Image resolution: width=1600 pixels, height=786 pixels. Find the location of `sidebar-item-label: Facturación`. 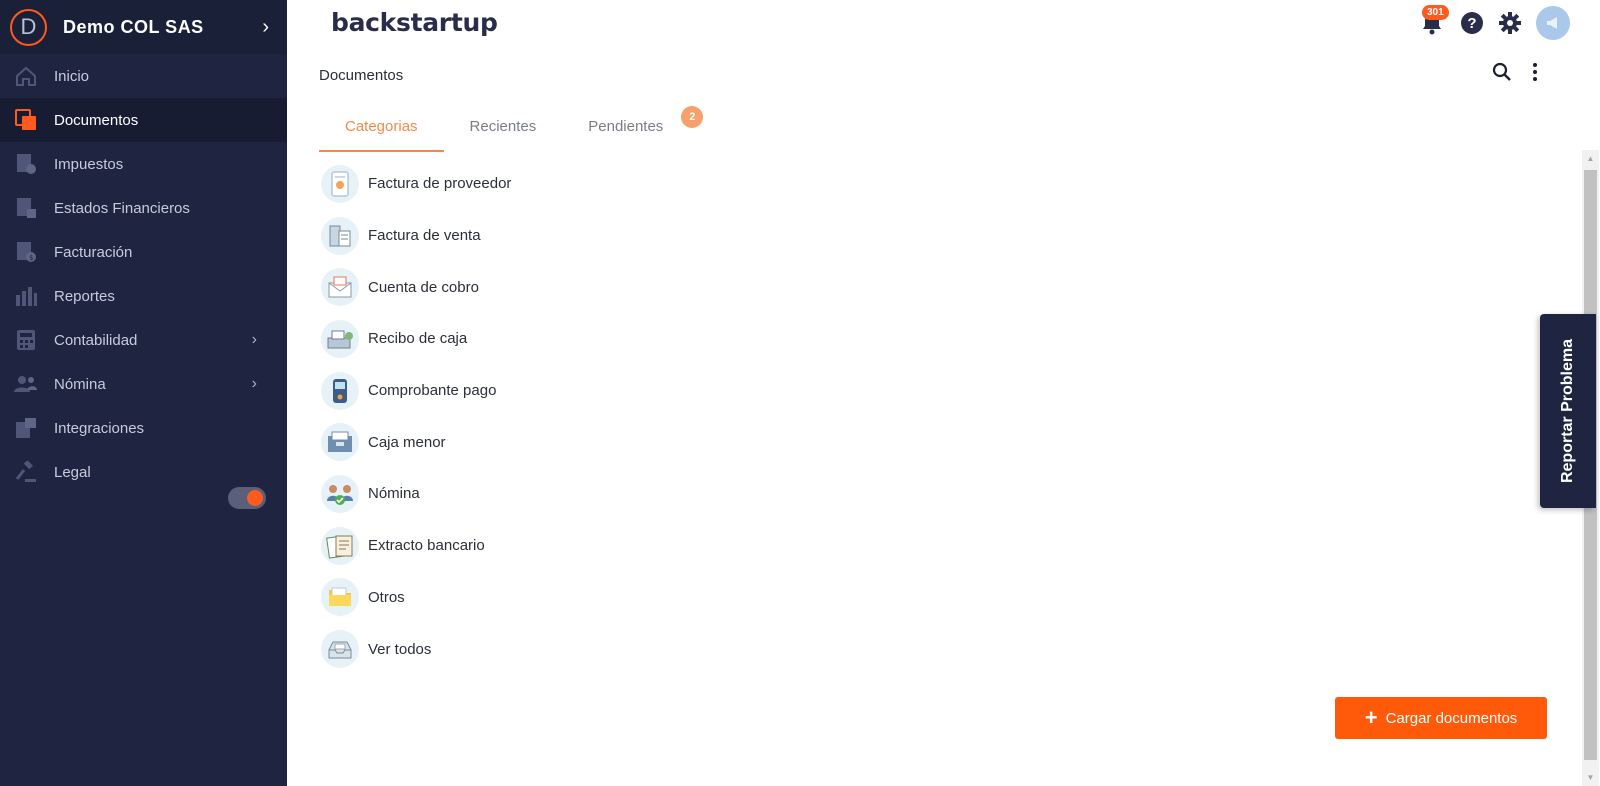

sidebar-item-label: Facturación is located at coordinates (93, 252).